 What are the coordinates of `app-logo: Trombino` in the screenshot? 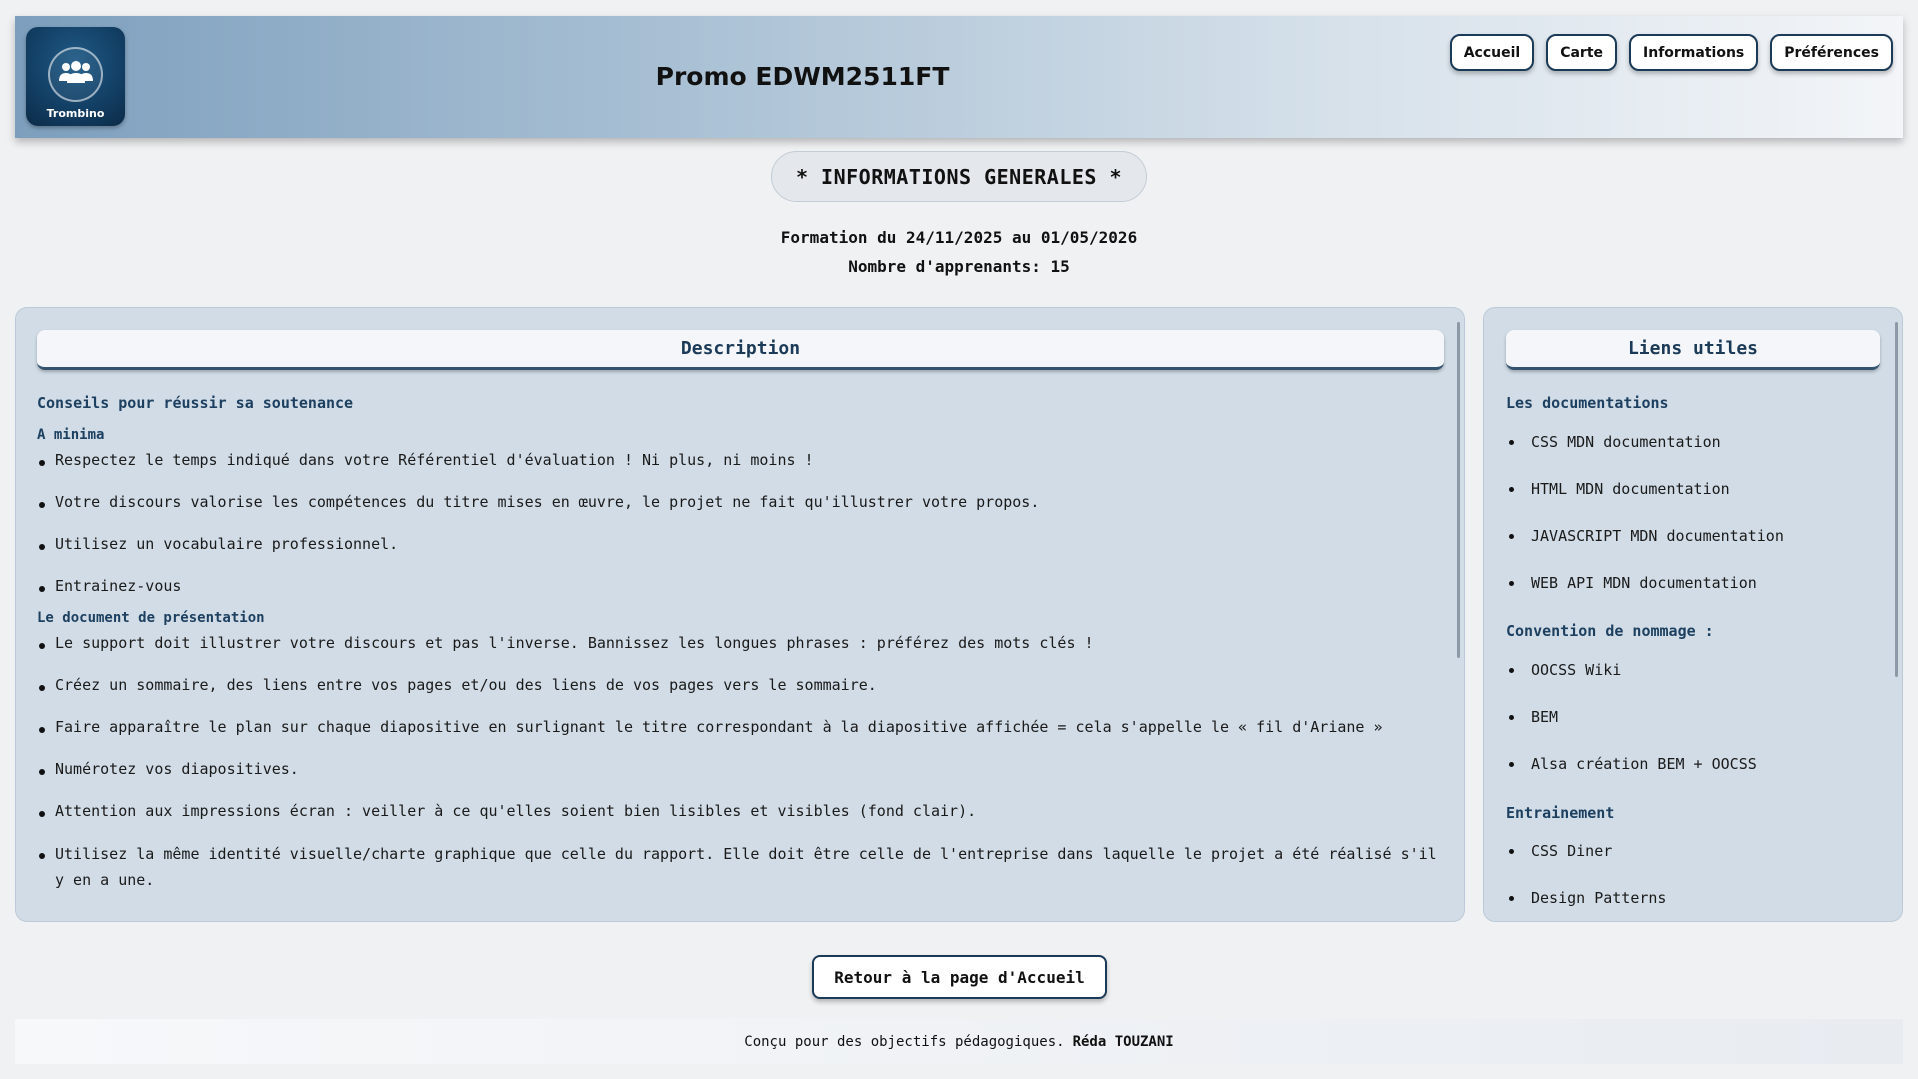 It's located at (75, 76).